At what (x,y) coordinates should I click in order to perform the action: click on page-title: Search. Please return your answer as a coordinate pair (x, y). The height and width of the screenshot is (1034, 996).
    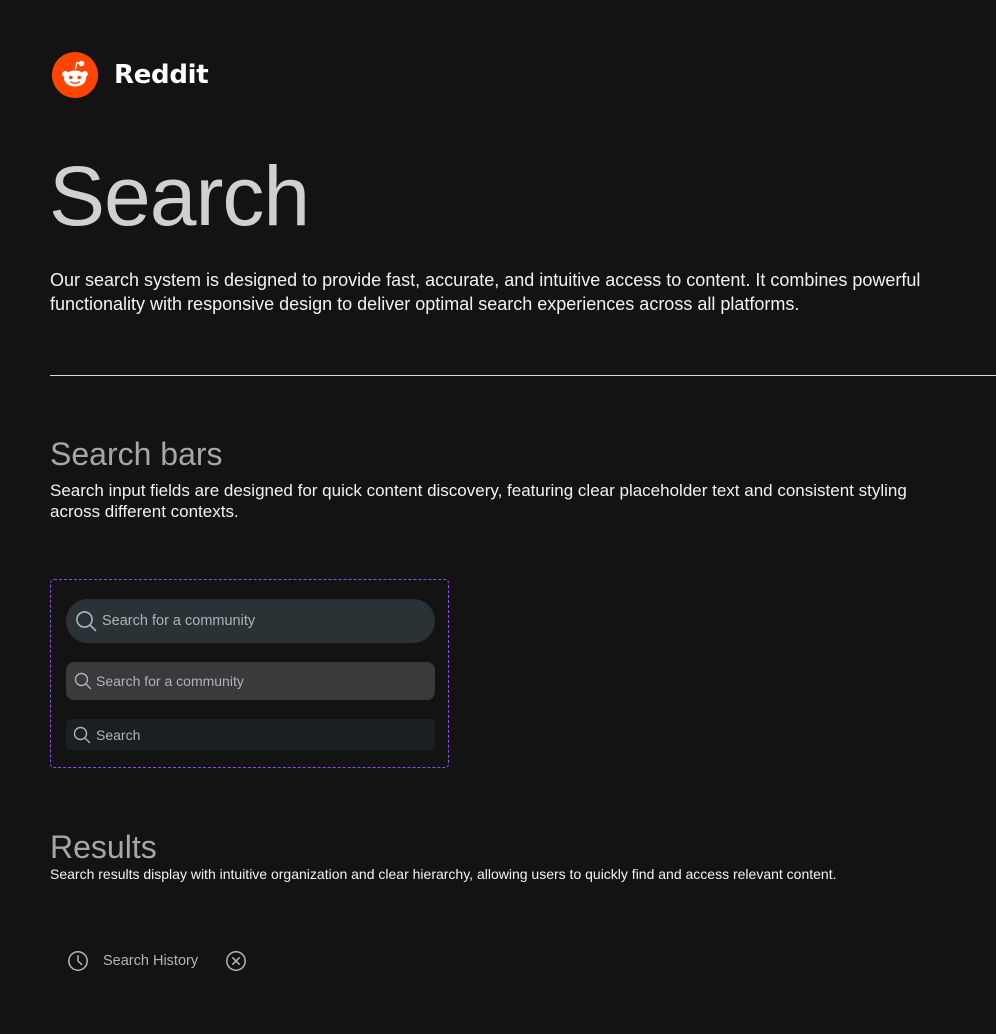
    Looking at the image, I should click on (179, 196).